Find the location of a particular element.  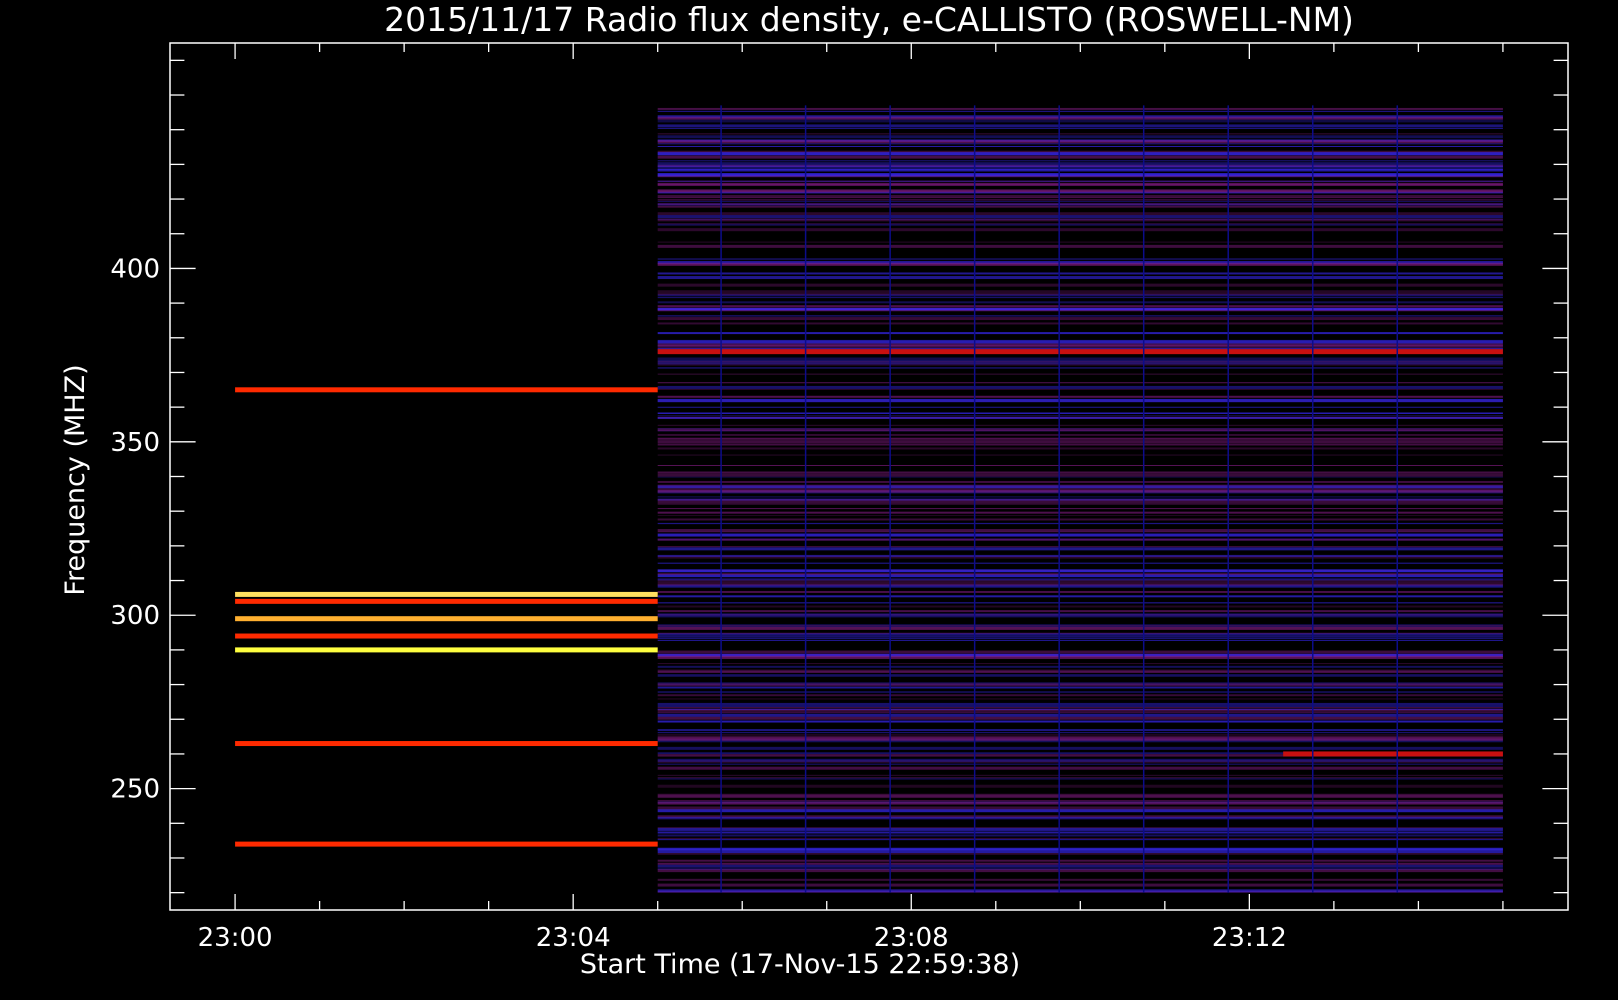

x-axis-label: Start Time (17-Nov-15 22:59:38) is located at coordinates (800, 964).